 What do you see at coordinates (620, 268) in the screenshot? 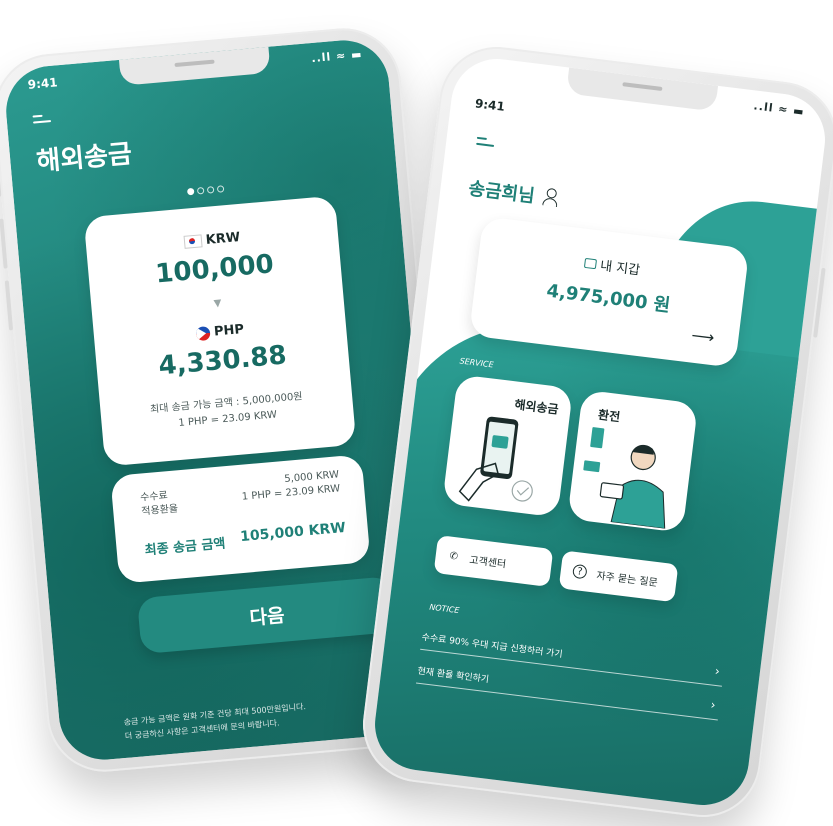
I see `wallet-label-text: 내 지갑` at bounding box center [620, 268].